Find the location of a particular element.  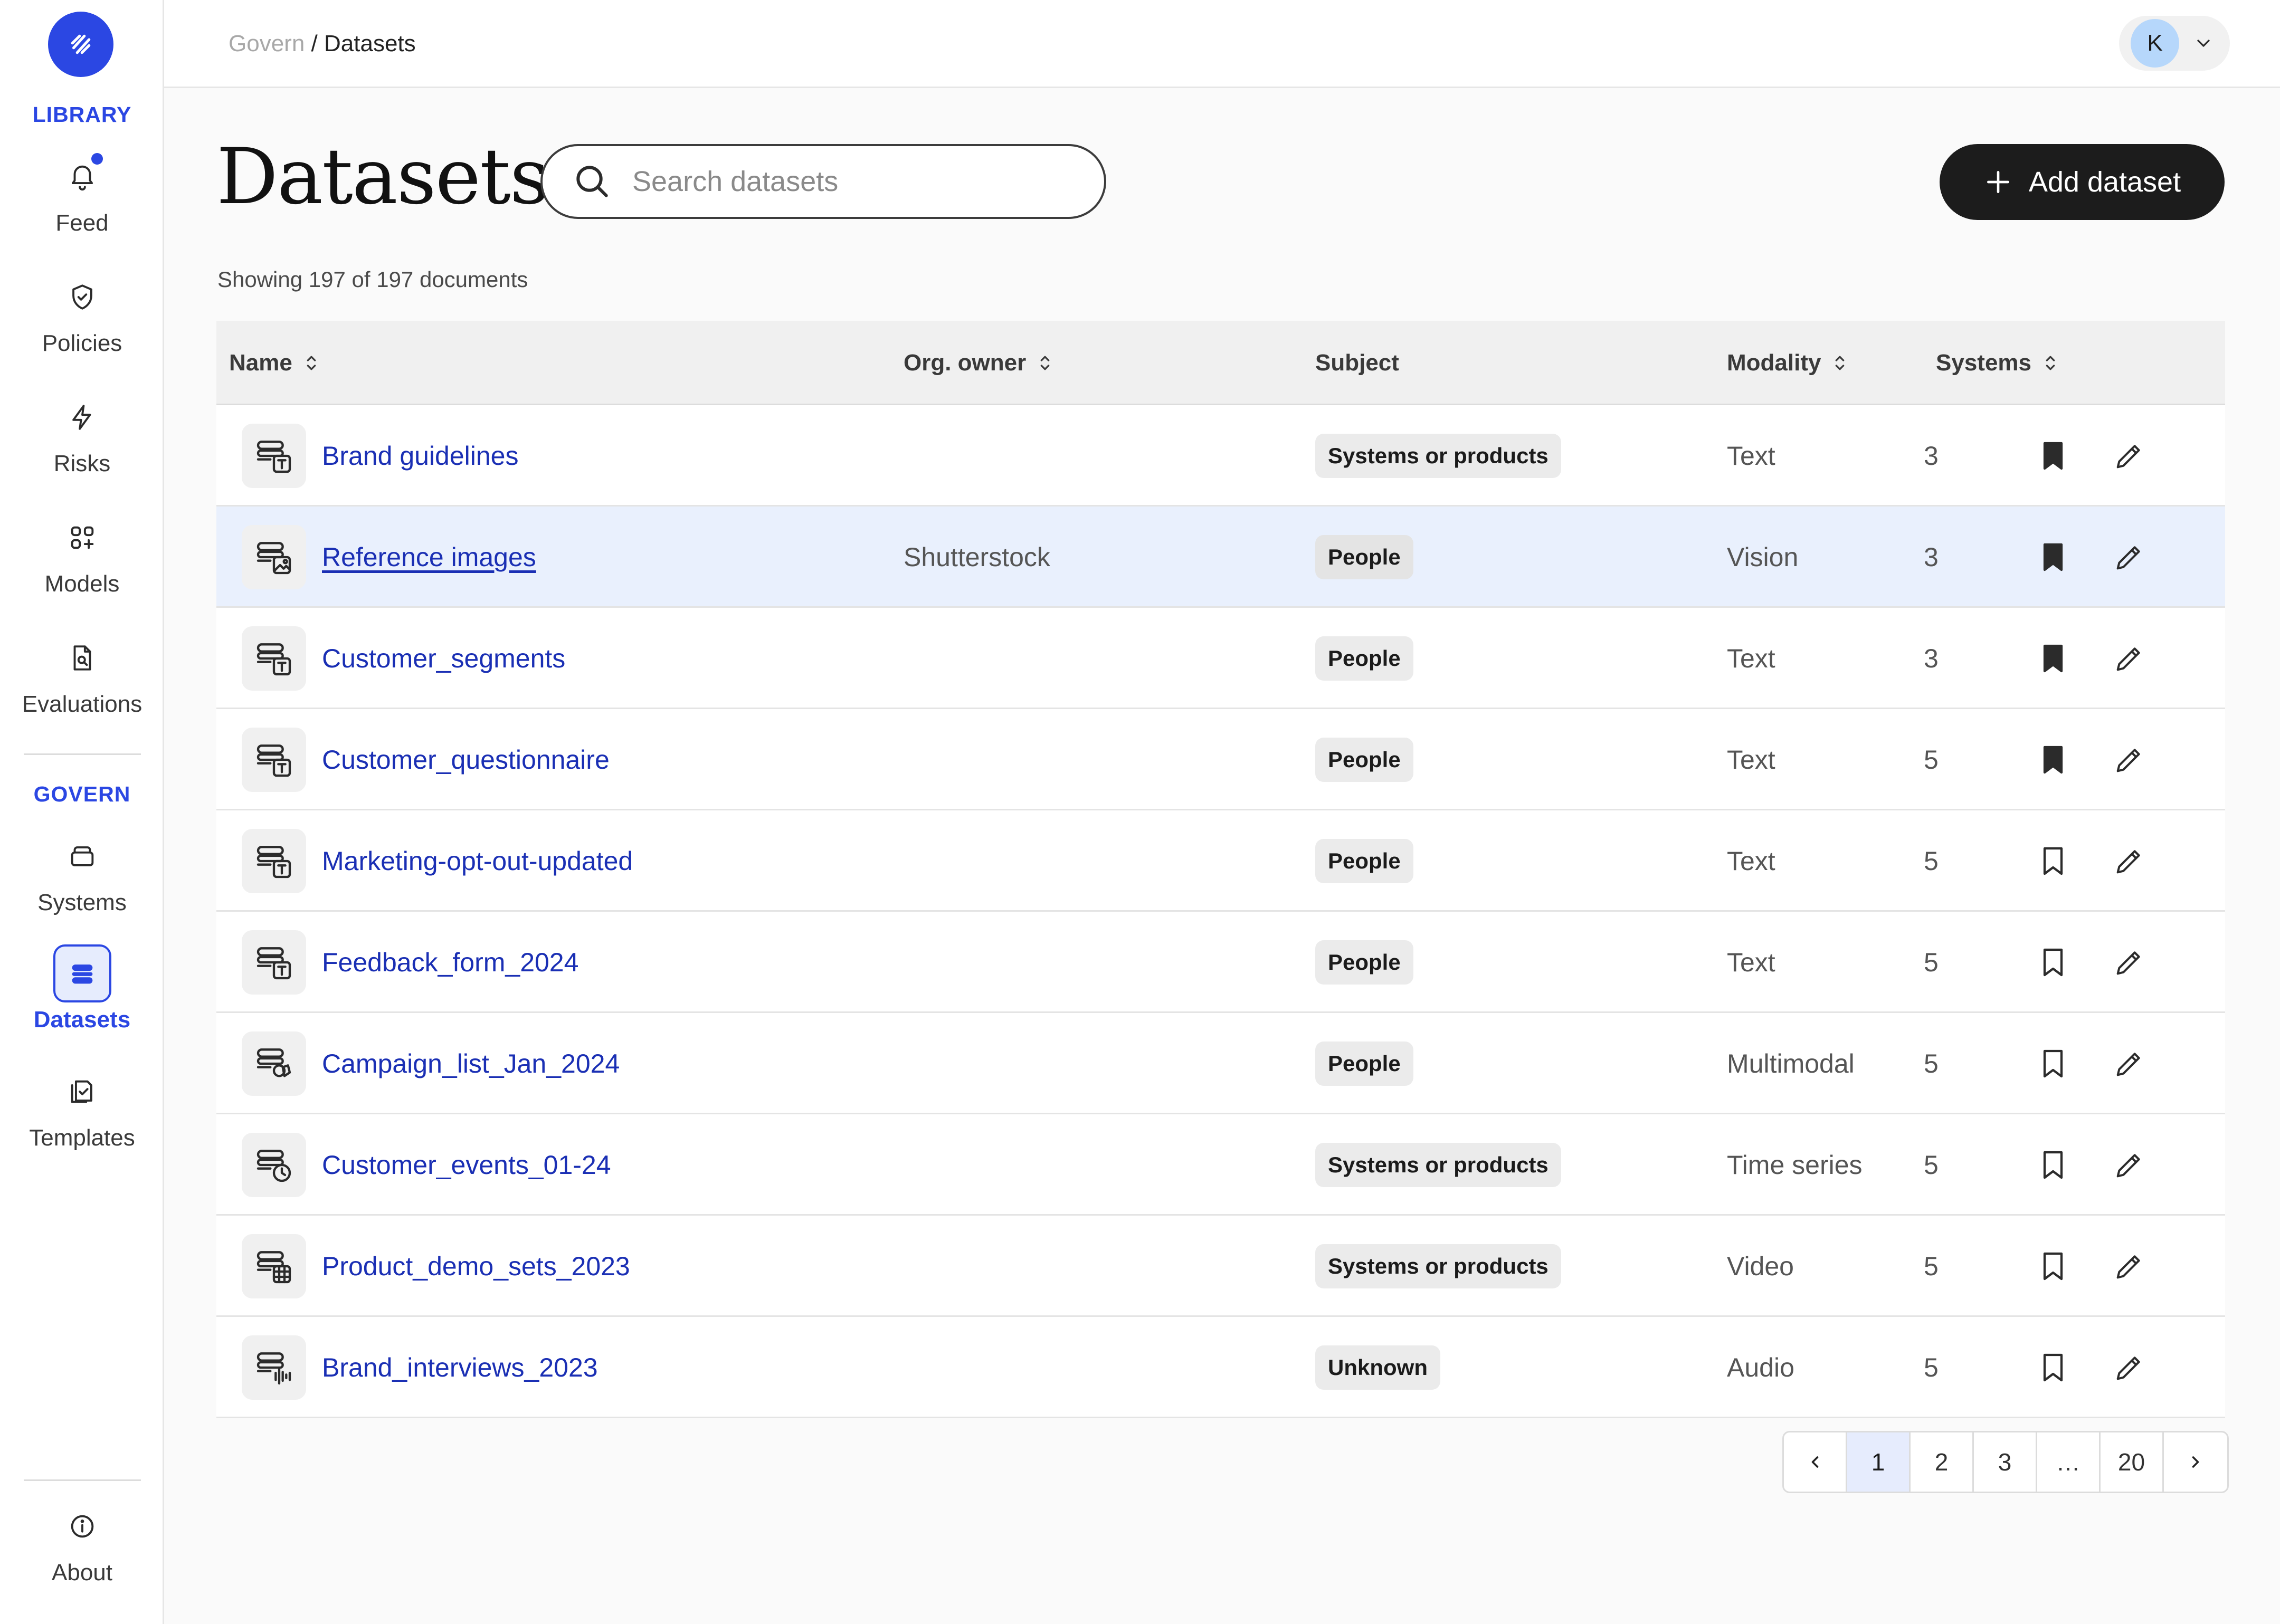

column-header-subject: Subject is located at coordinates (1357, 363).